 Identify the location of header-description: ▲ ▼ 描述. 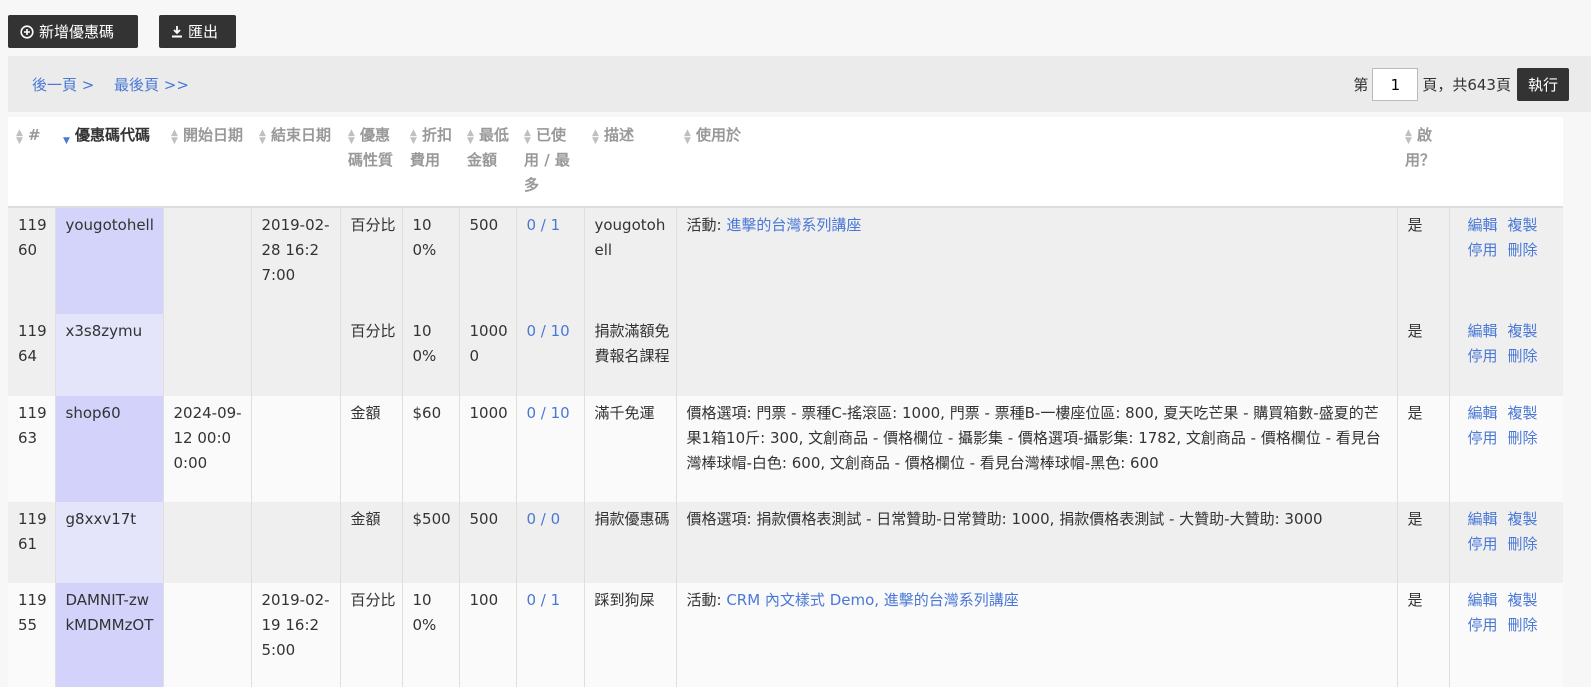
(630, 162).